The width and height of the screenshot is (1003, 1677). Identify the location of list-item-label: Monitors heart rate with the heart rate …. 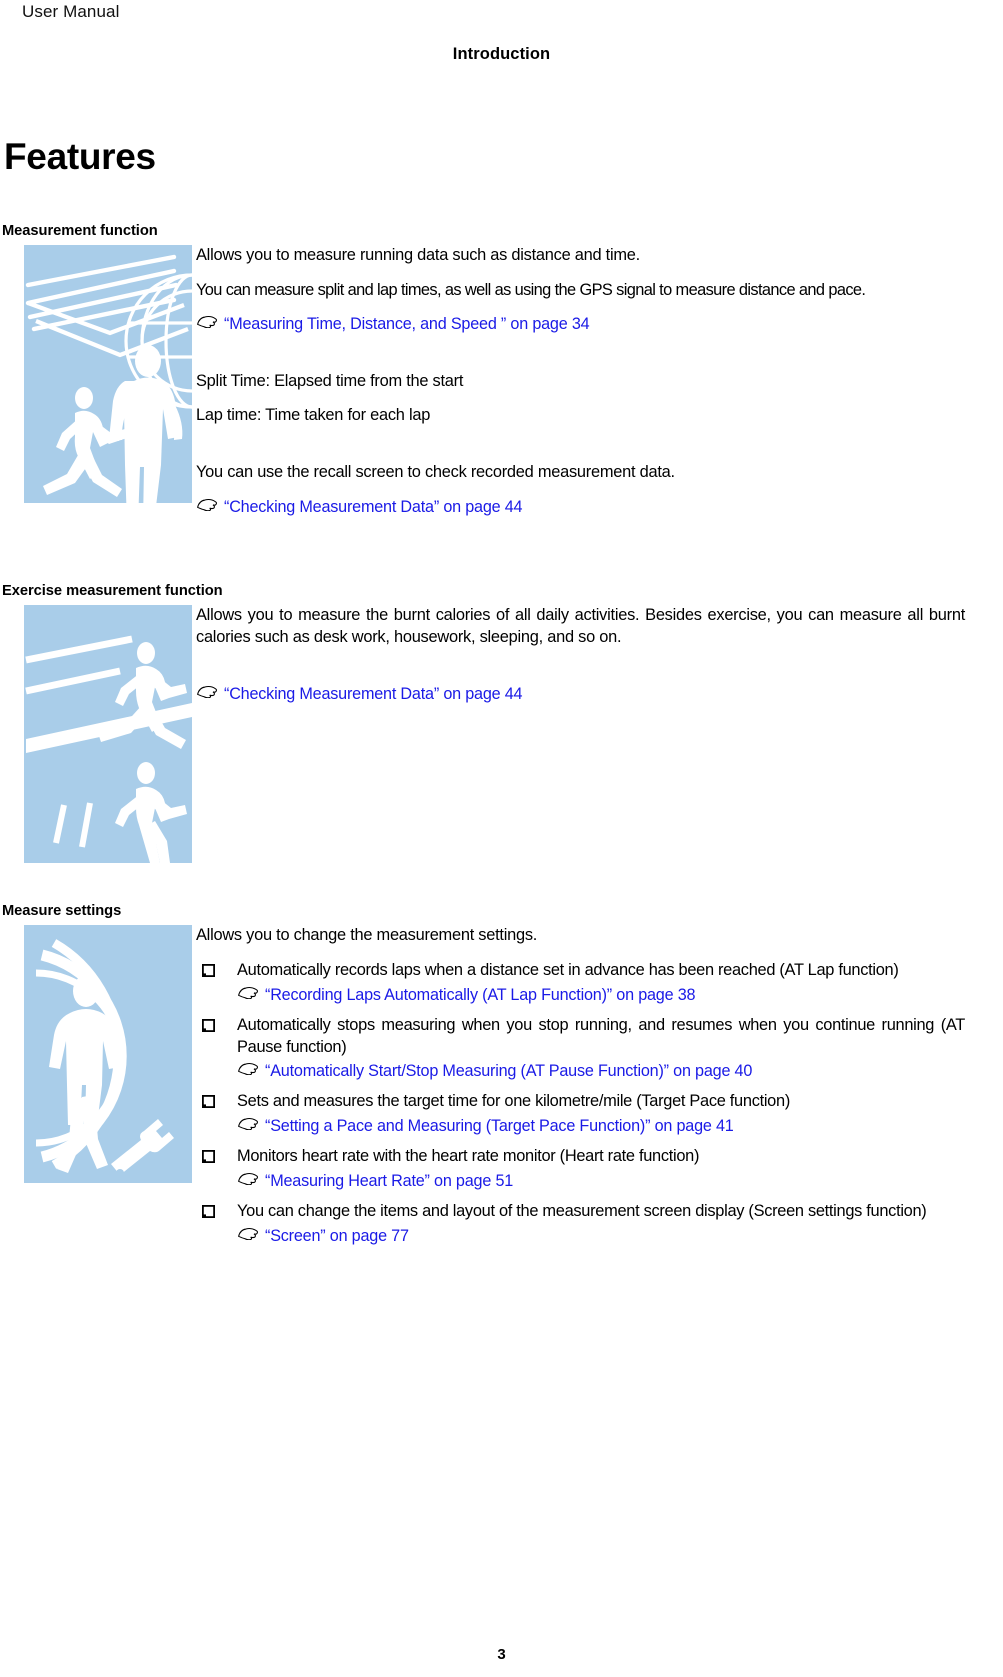
(468, 1156).